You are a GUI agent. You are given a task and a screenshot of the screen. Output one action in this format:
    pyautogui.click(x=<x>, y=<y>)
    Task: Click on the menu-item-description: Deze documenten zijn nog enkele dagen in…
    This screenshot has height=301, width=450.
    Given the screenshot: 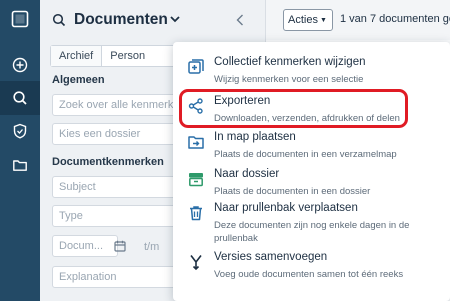 What is the action you would take?
    pyautogui.click(x=312, y=232)
    